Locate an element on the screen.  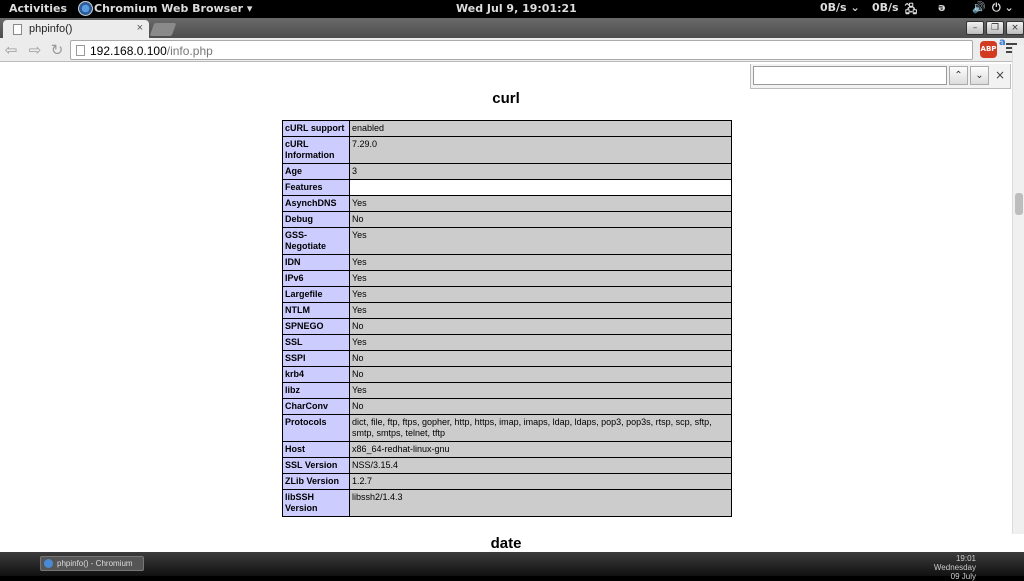
extension-icon: a is located at coordinates (1002, 42).